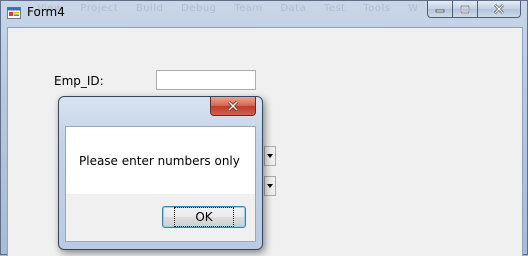 This screenshot has height=256, width=528. What do you see at coordinates (199, 8) in the screenshot?
I see `ghost-menu-item: Debug` at bounding box center [199, 8].